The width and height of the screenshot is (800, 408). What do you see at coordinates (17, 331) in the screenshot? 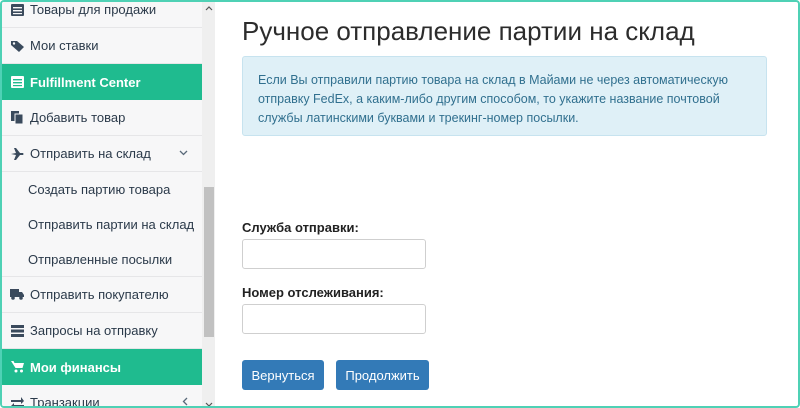
I see `server-icon` at bounding box center [17, 331].